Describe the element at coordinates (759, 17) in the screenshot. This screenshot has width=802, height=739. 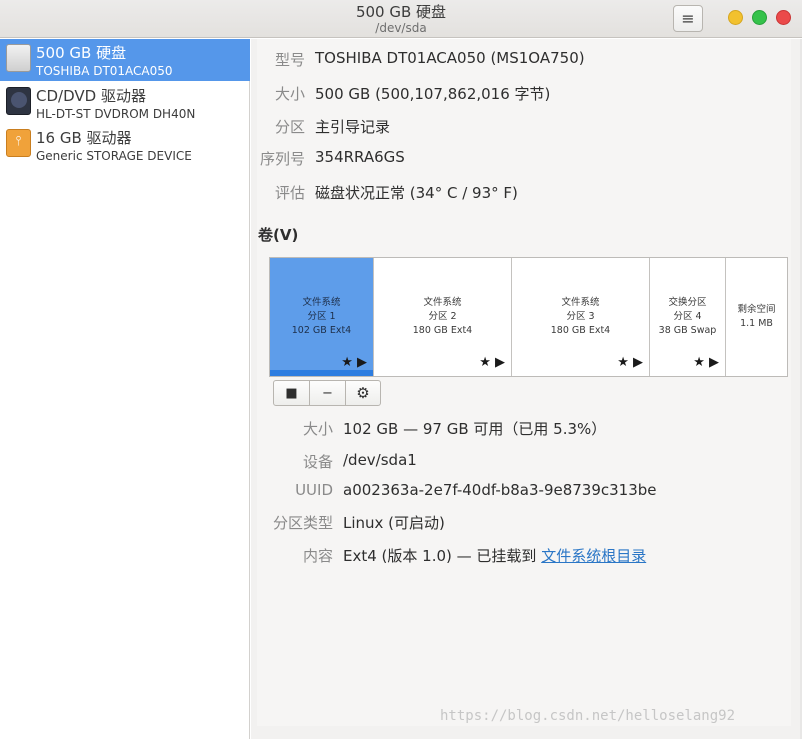
I see `maximize-button` at that location.